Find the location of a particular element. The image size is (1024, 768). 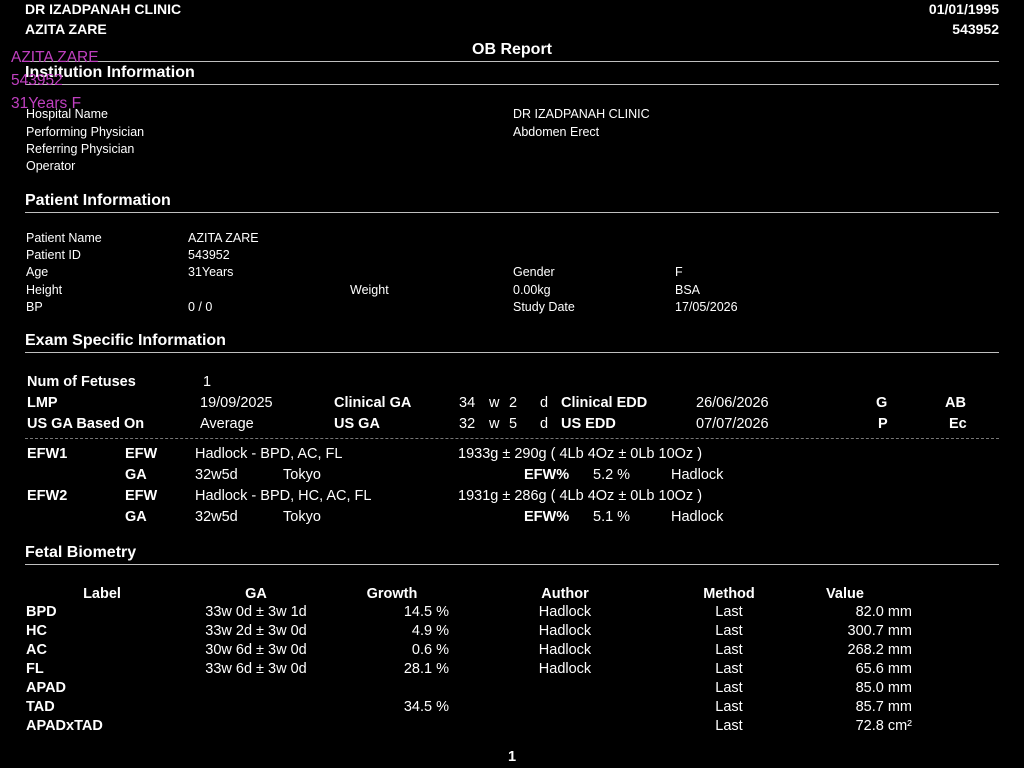

exam-section-title: Exam Specific Information is located at coordinates (125, 340).